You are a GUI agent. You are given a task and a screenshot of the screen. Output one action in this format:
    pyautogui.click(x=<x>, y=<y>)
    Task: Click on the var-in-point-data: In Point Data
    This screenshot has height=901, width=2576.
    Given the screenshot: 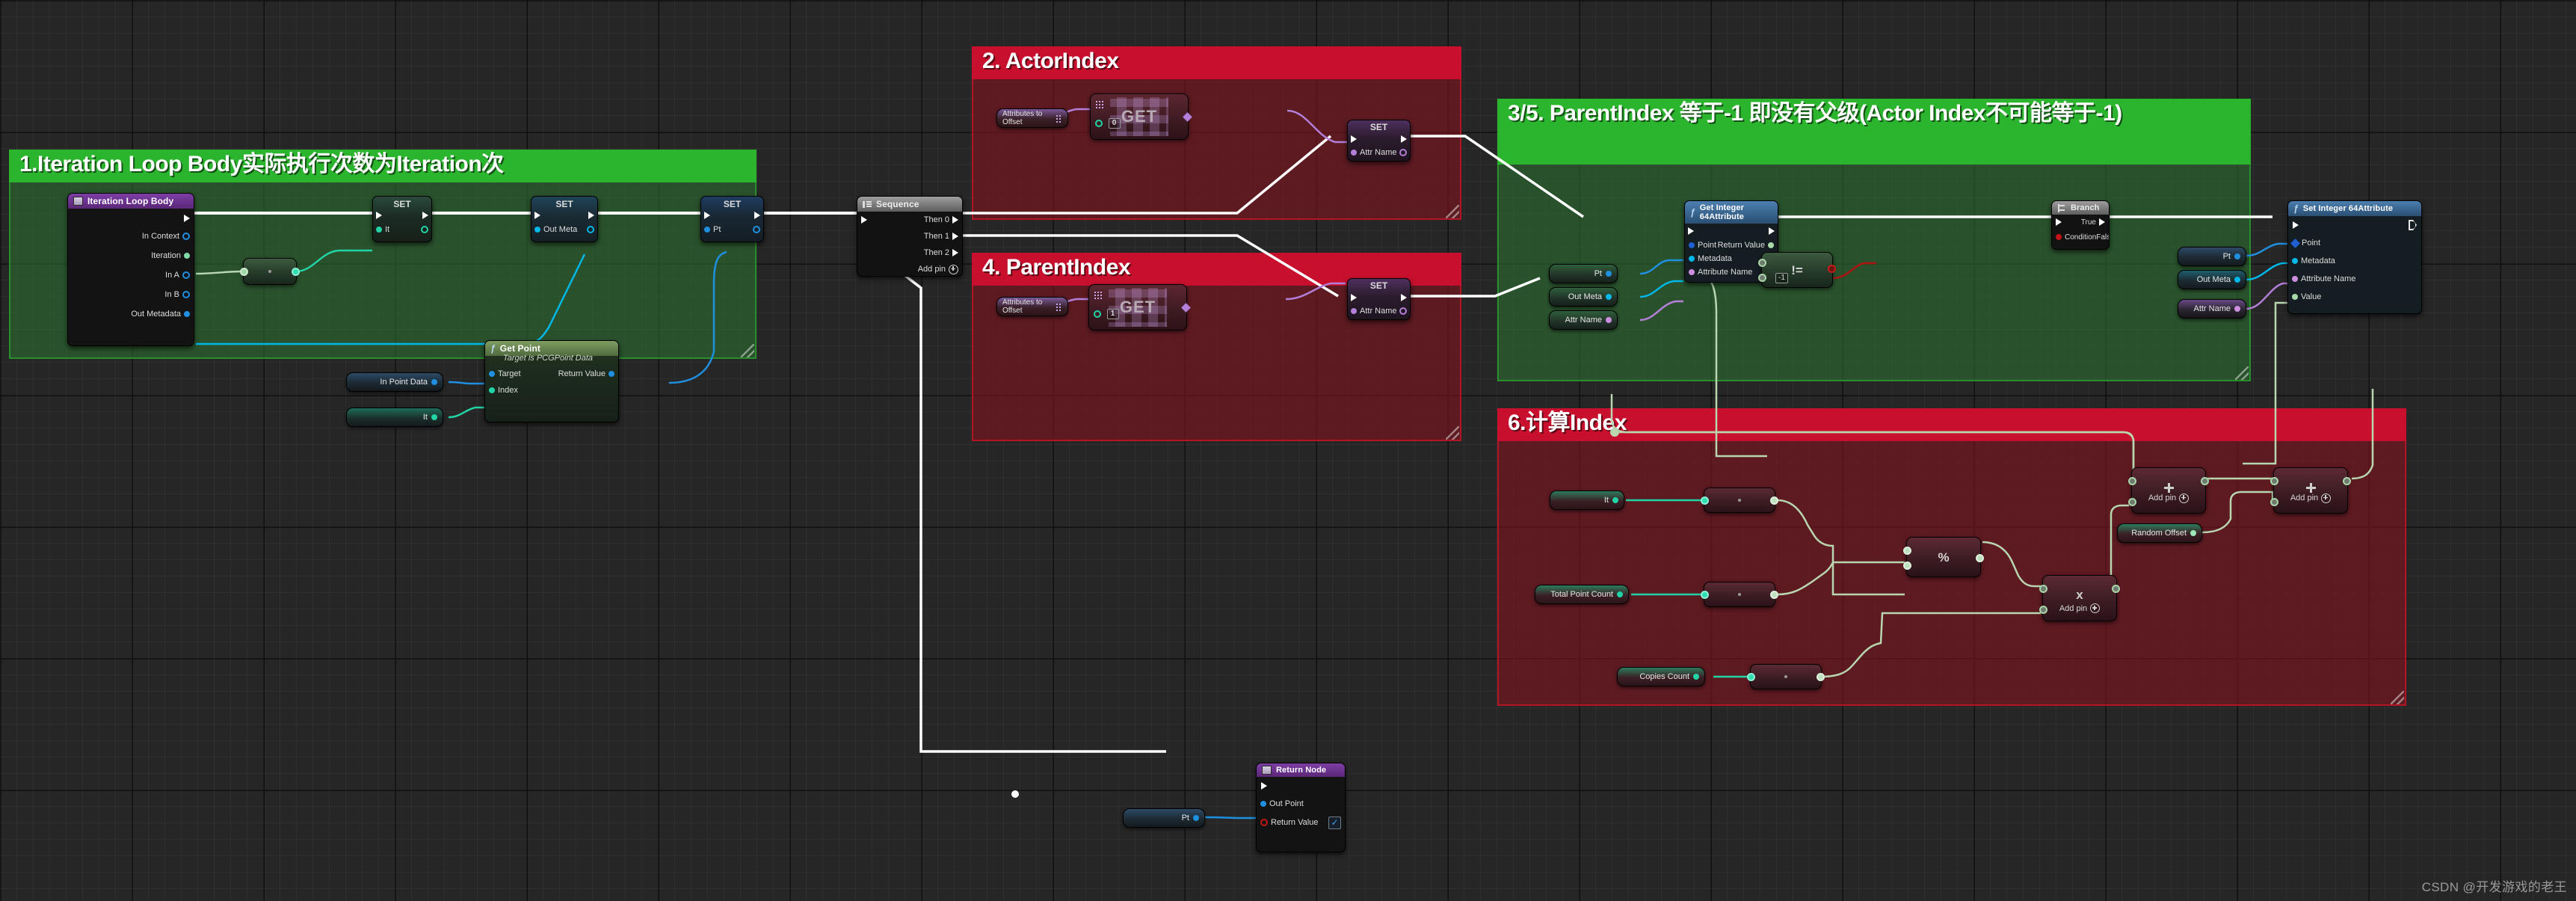 What is the action you would take?
    pyautogui.click(x=394, y=382)
    